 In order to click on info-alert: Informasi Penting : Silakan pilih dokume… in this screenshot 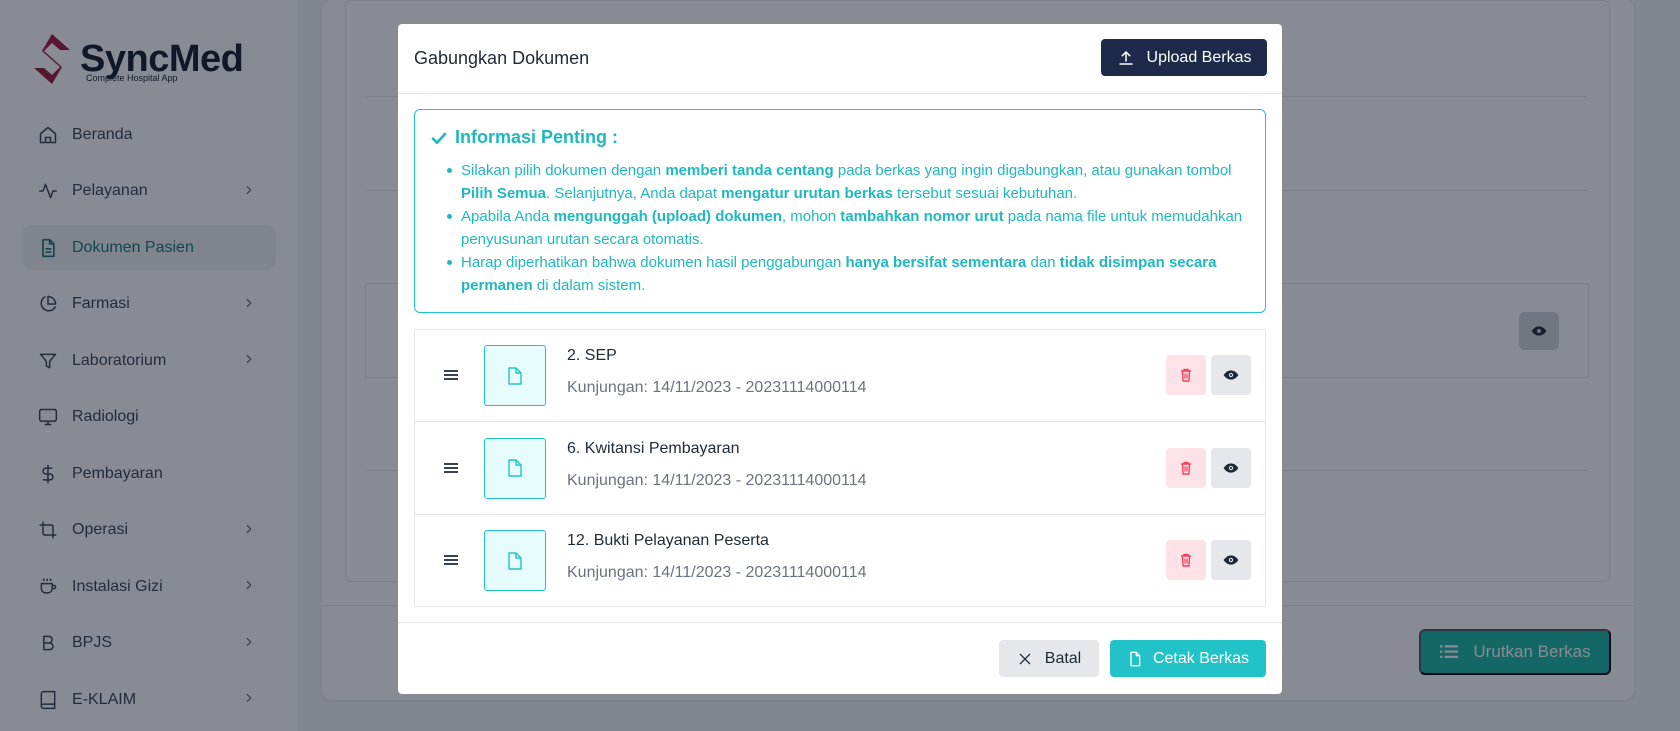, I will do `click(840, 211)`.